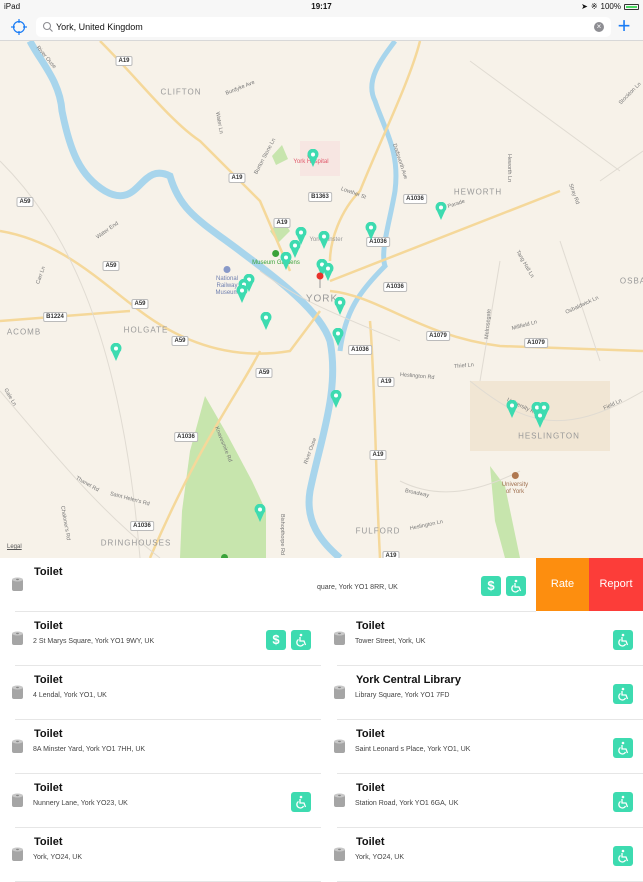 The width and height of the screenshot is (643, 882). I want to click on clock: 19:17, so click(321, 6).